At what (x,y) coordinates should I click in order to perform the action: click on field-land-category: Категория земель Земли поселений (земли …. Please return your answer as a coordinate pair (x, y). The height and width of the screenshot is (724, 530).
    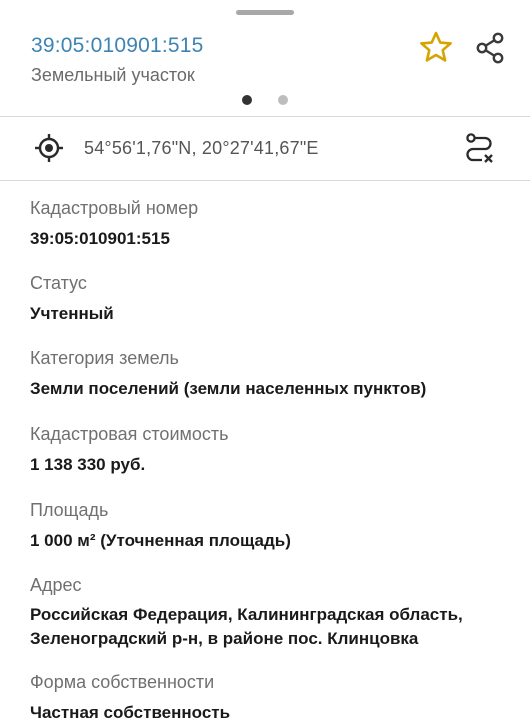
    Looking at the image, I should click on (228, 373).